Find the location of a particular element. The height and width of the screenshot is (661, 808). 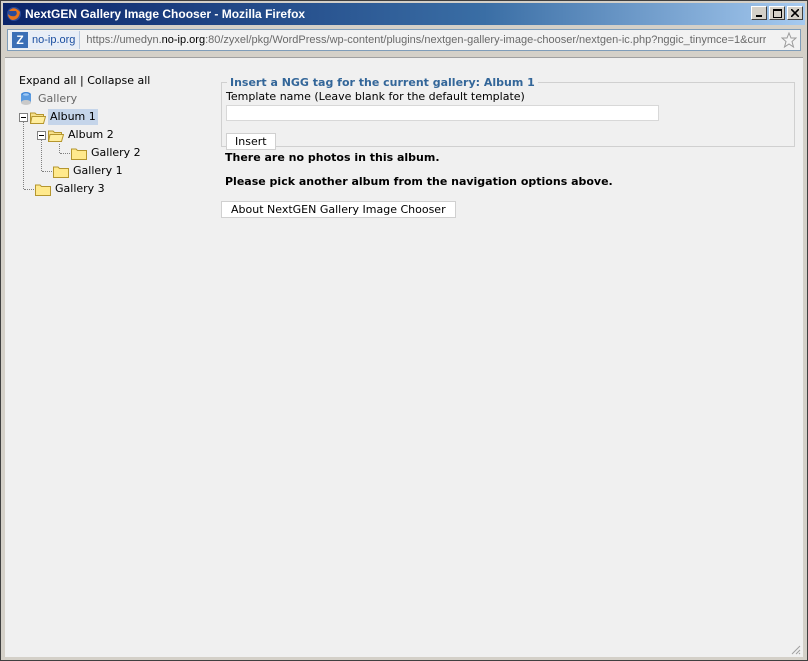

bookmark-star-icon is located at coordinates (789, 40).